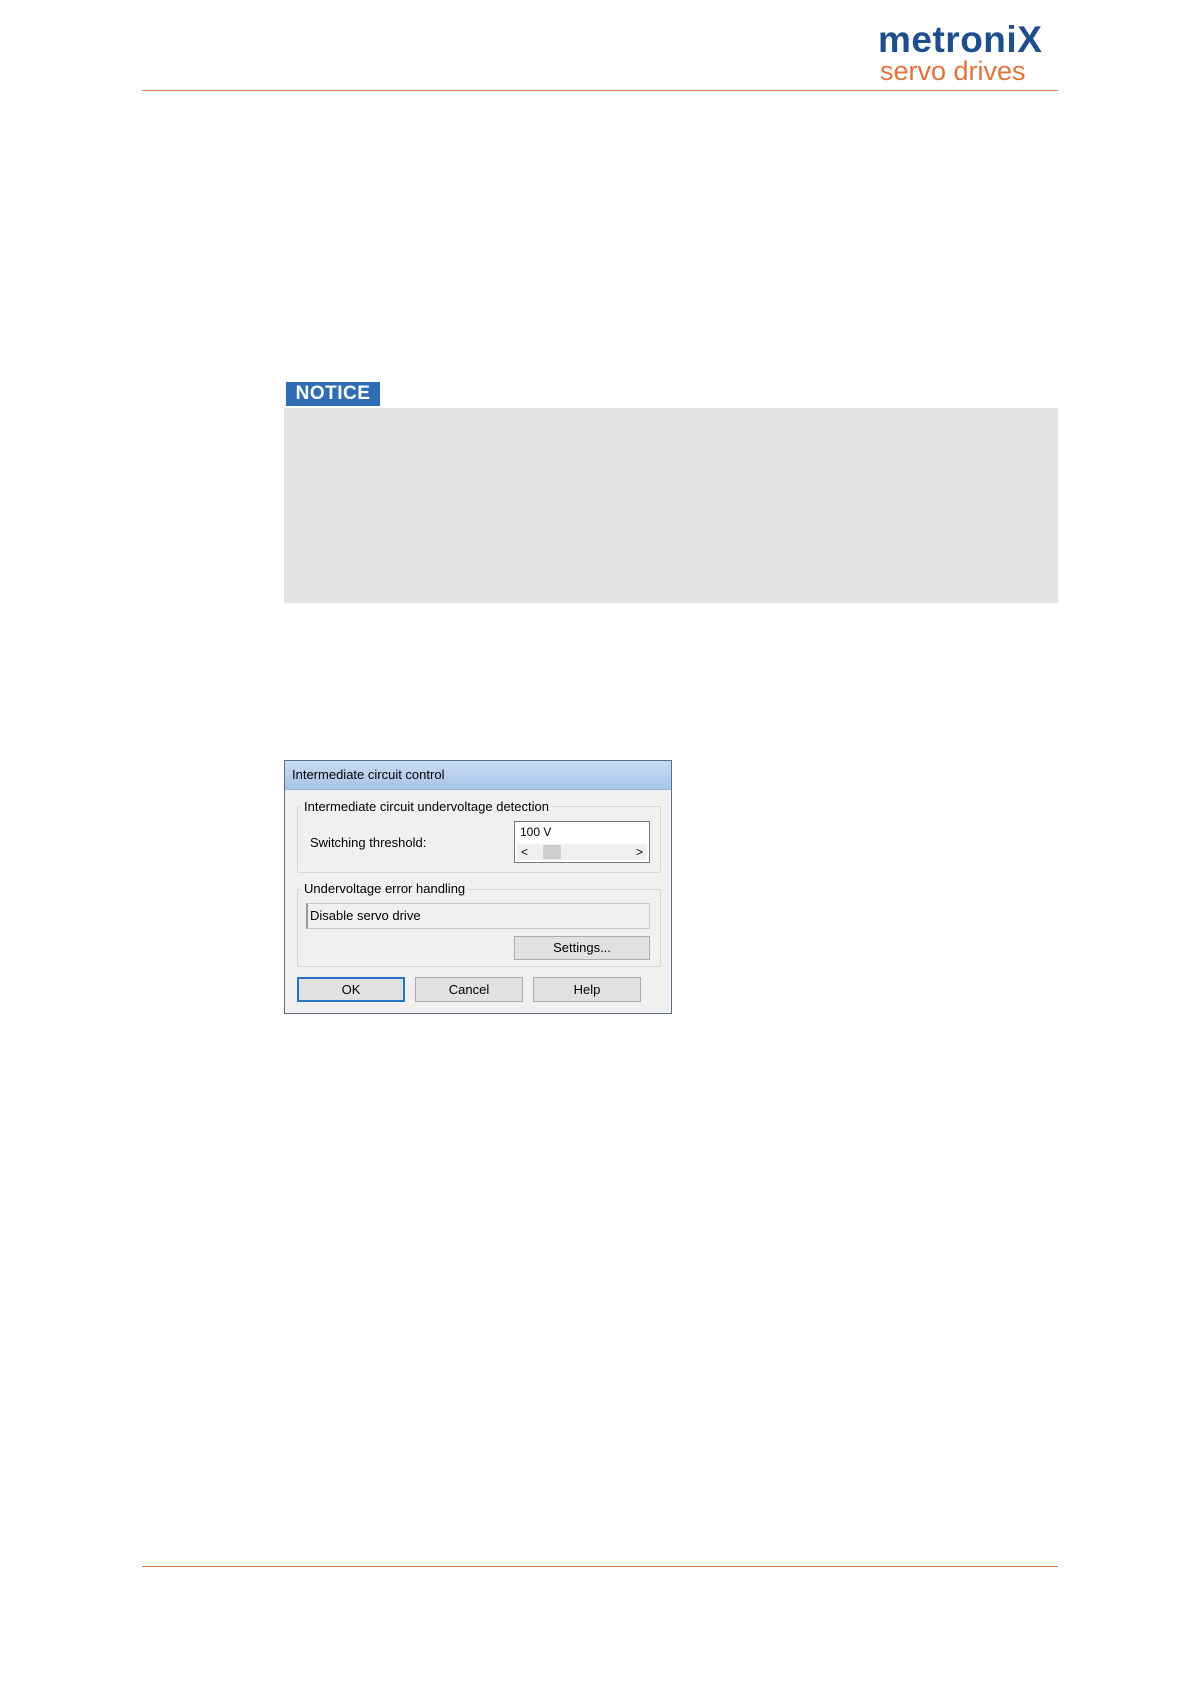 The image size is (1191, 1684). Describe the element at coordinates (333, 394) in the screenshot. I see `notice-badge: NOTICE` at that location.